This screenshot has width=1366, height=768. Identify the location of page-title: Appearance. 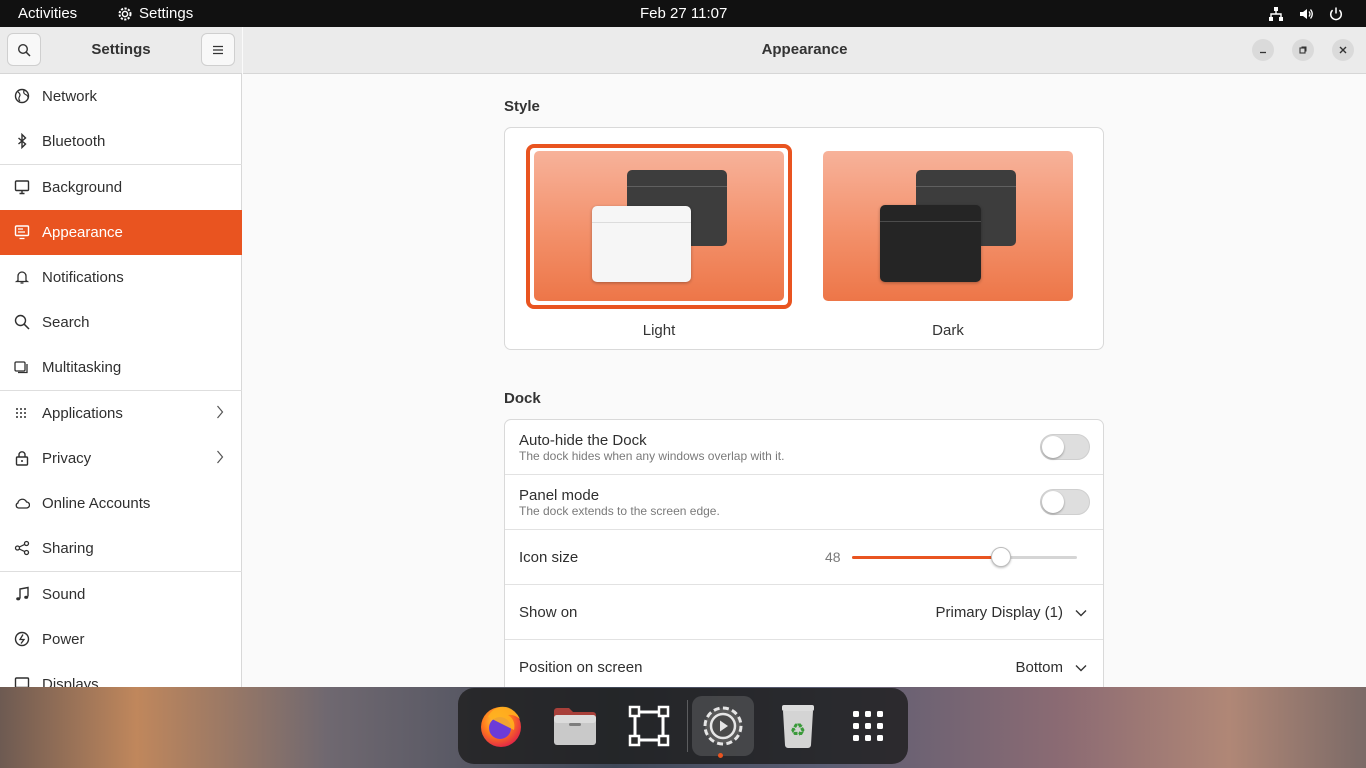
(804, 49).